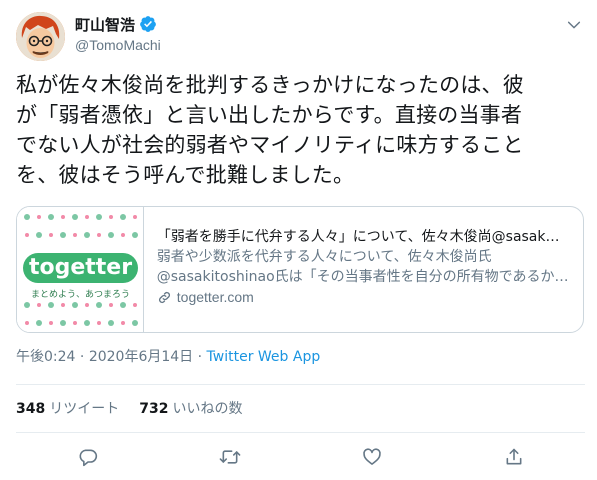 This screenshot has width=597, height=480. What do you see at coordinates (105, 24) in the screenshot?
I see `display-name: 町山智浩` at bounding box center [105, 24].